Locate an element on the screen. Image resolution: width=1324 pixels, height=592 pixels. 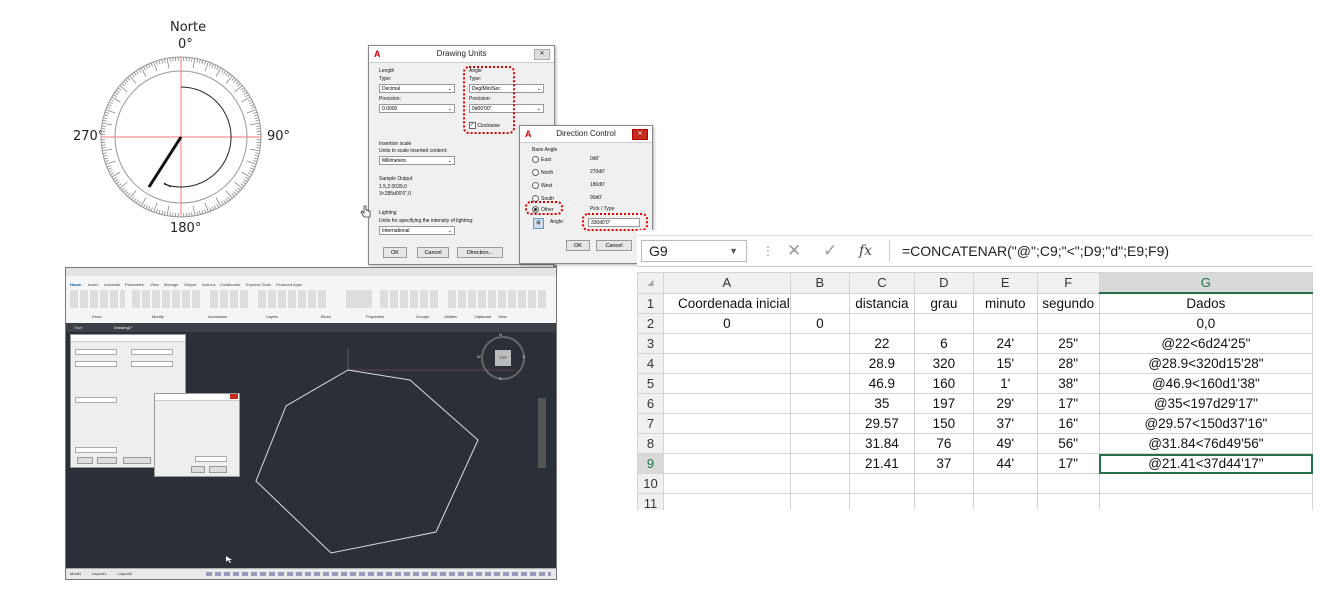
tab-insert: Insert is located at coordinates (93, 284).